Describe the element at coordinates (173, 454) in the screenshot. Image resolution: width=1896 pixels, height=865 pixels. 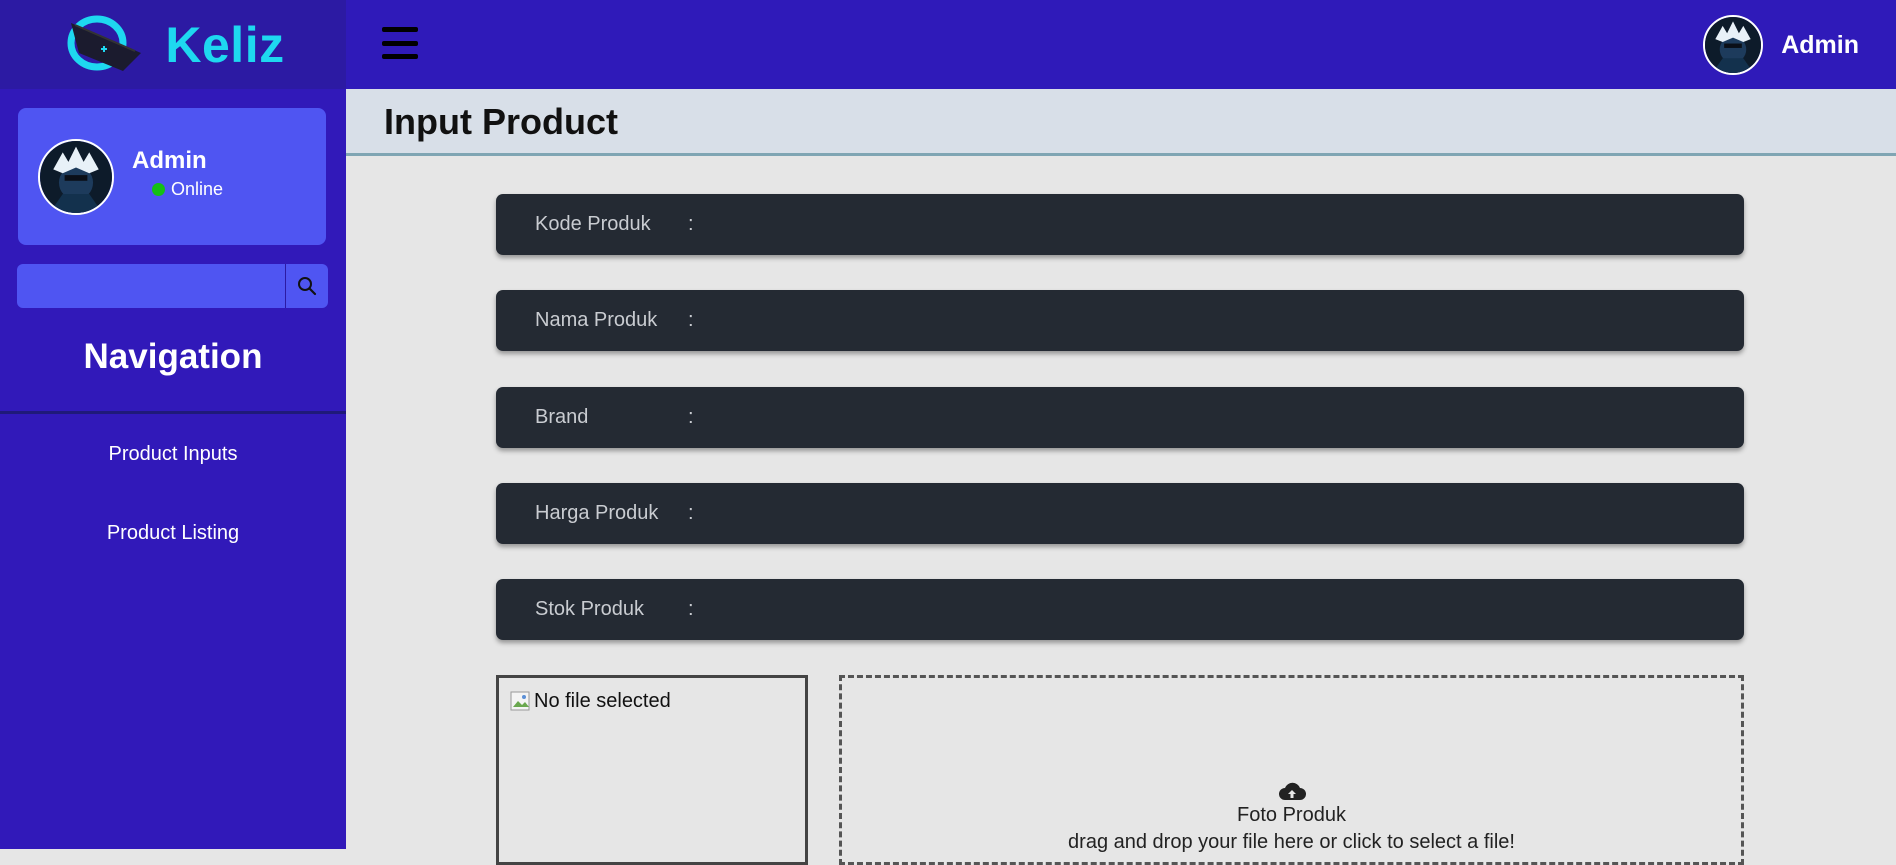
I see `sidebar-item-product-inputs: Product Inputs` at that location.